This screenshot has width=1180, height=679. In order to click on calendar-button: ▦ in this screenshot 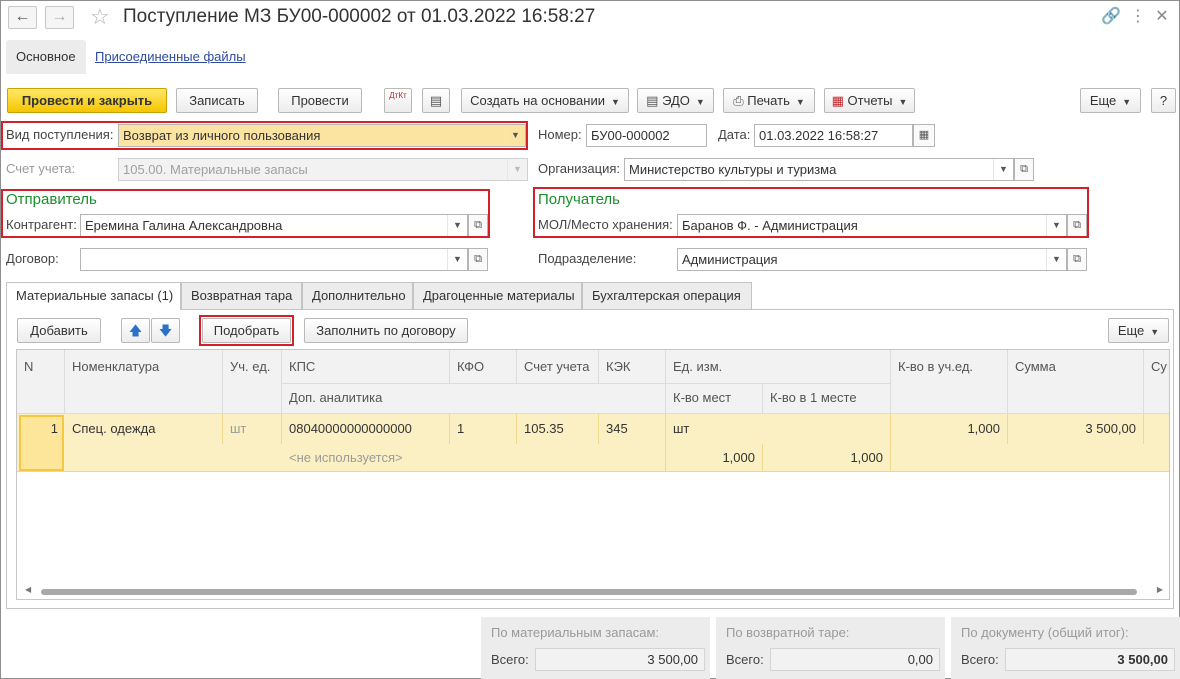, I will do `click(924, 135)`.